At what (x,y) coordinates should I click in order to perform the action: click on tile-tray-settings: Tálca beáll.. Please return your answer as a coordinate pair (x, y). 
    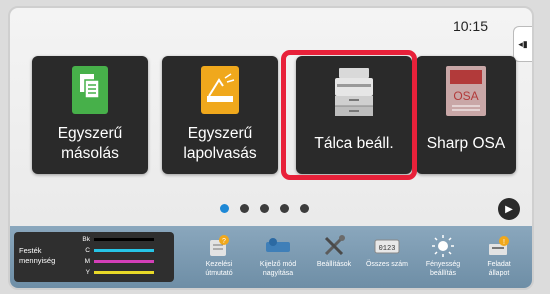
    Looking at the image, I should click on (354, 115).